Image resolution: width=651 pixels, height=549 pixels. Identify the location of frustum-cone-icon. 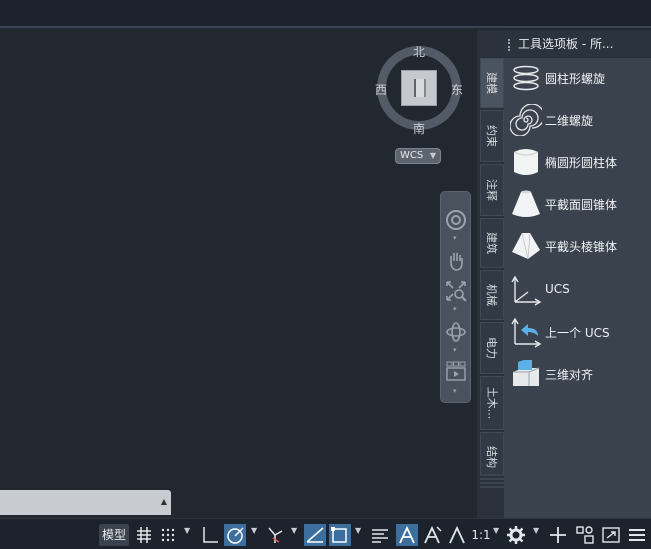
(526, 203).